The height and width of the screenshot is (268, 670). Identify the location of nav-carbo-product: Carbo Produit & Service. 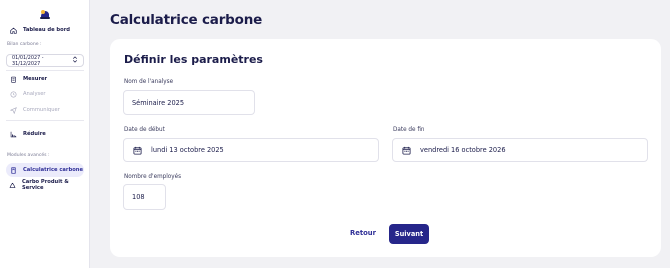
(45, 185).